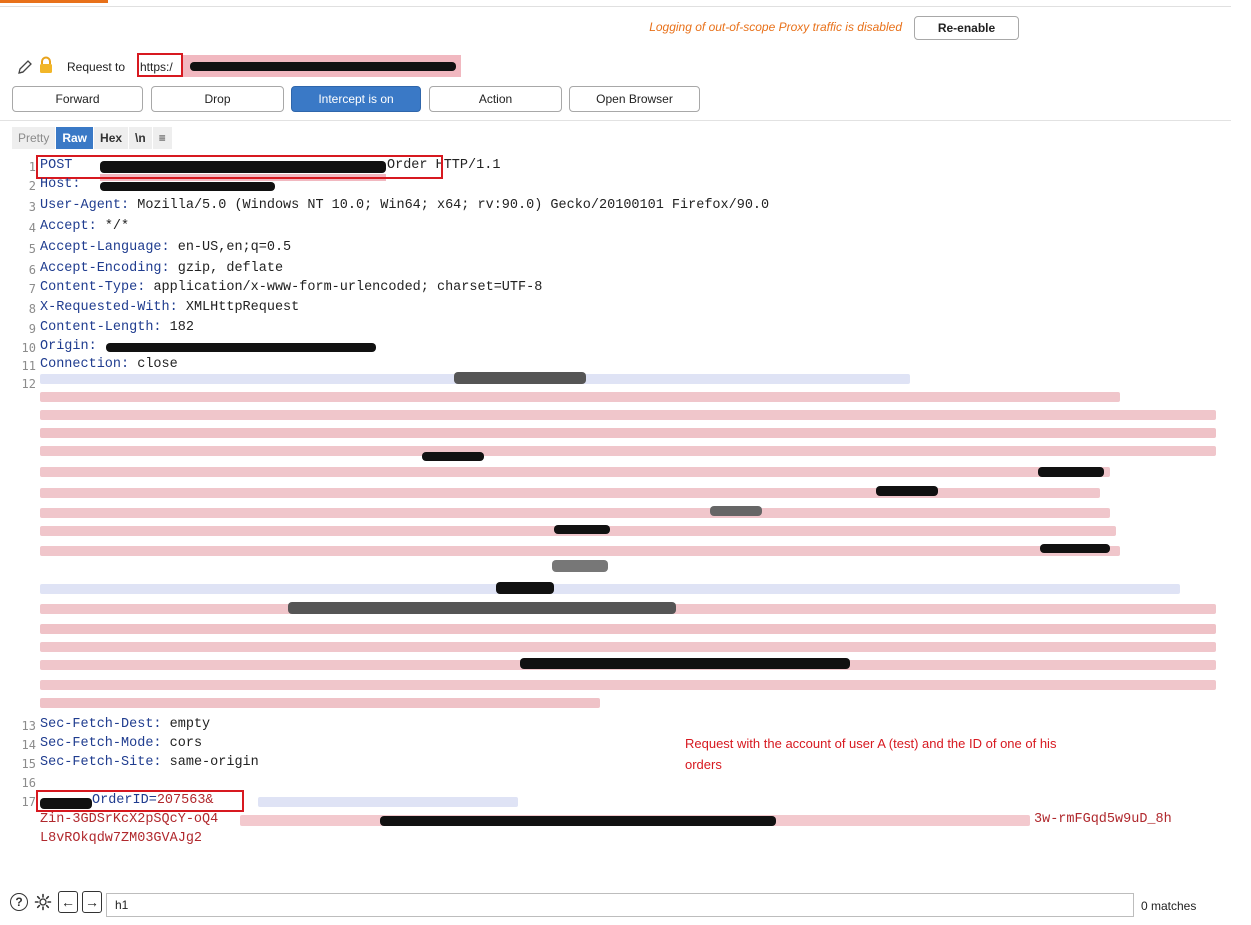 The height and width of the screenshot is (925, 1251). What do you see at coordinates (217, 99) in the screenshot?
I see `drop-button: Drop` at bounding box center [217, 99].